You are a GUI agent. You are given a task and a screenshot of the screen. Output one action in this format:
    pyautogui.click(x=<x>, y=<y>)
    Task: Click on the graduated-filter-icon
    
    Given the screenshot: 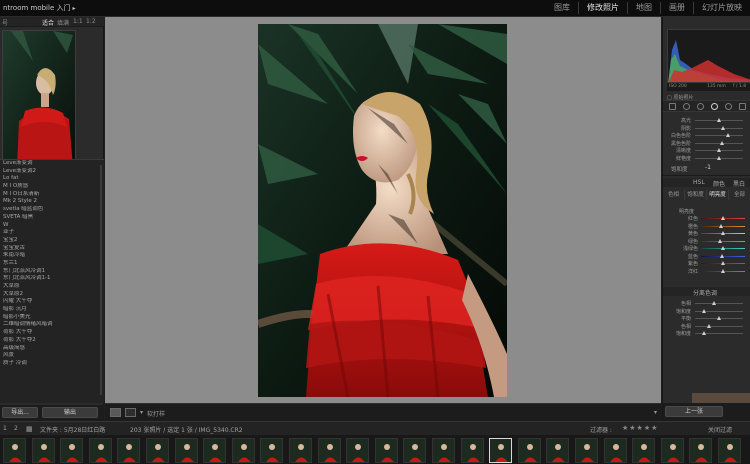 What is the action you would take?
    pyautogui.click(x=714, y=106)
    